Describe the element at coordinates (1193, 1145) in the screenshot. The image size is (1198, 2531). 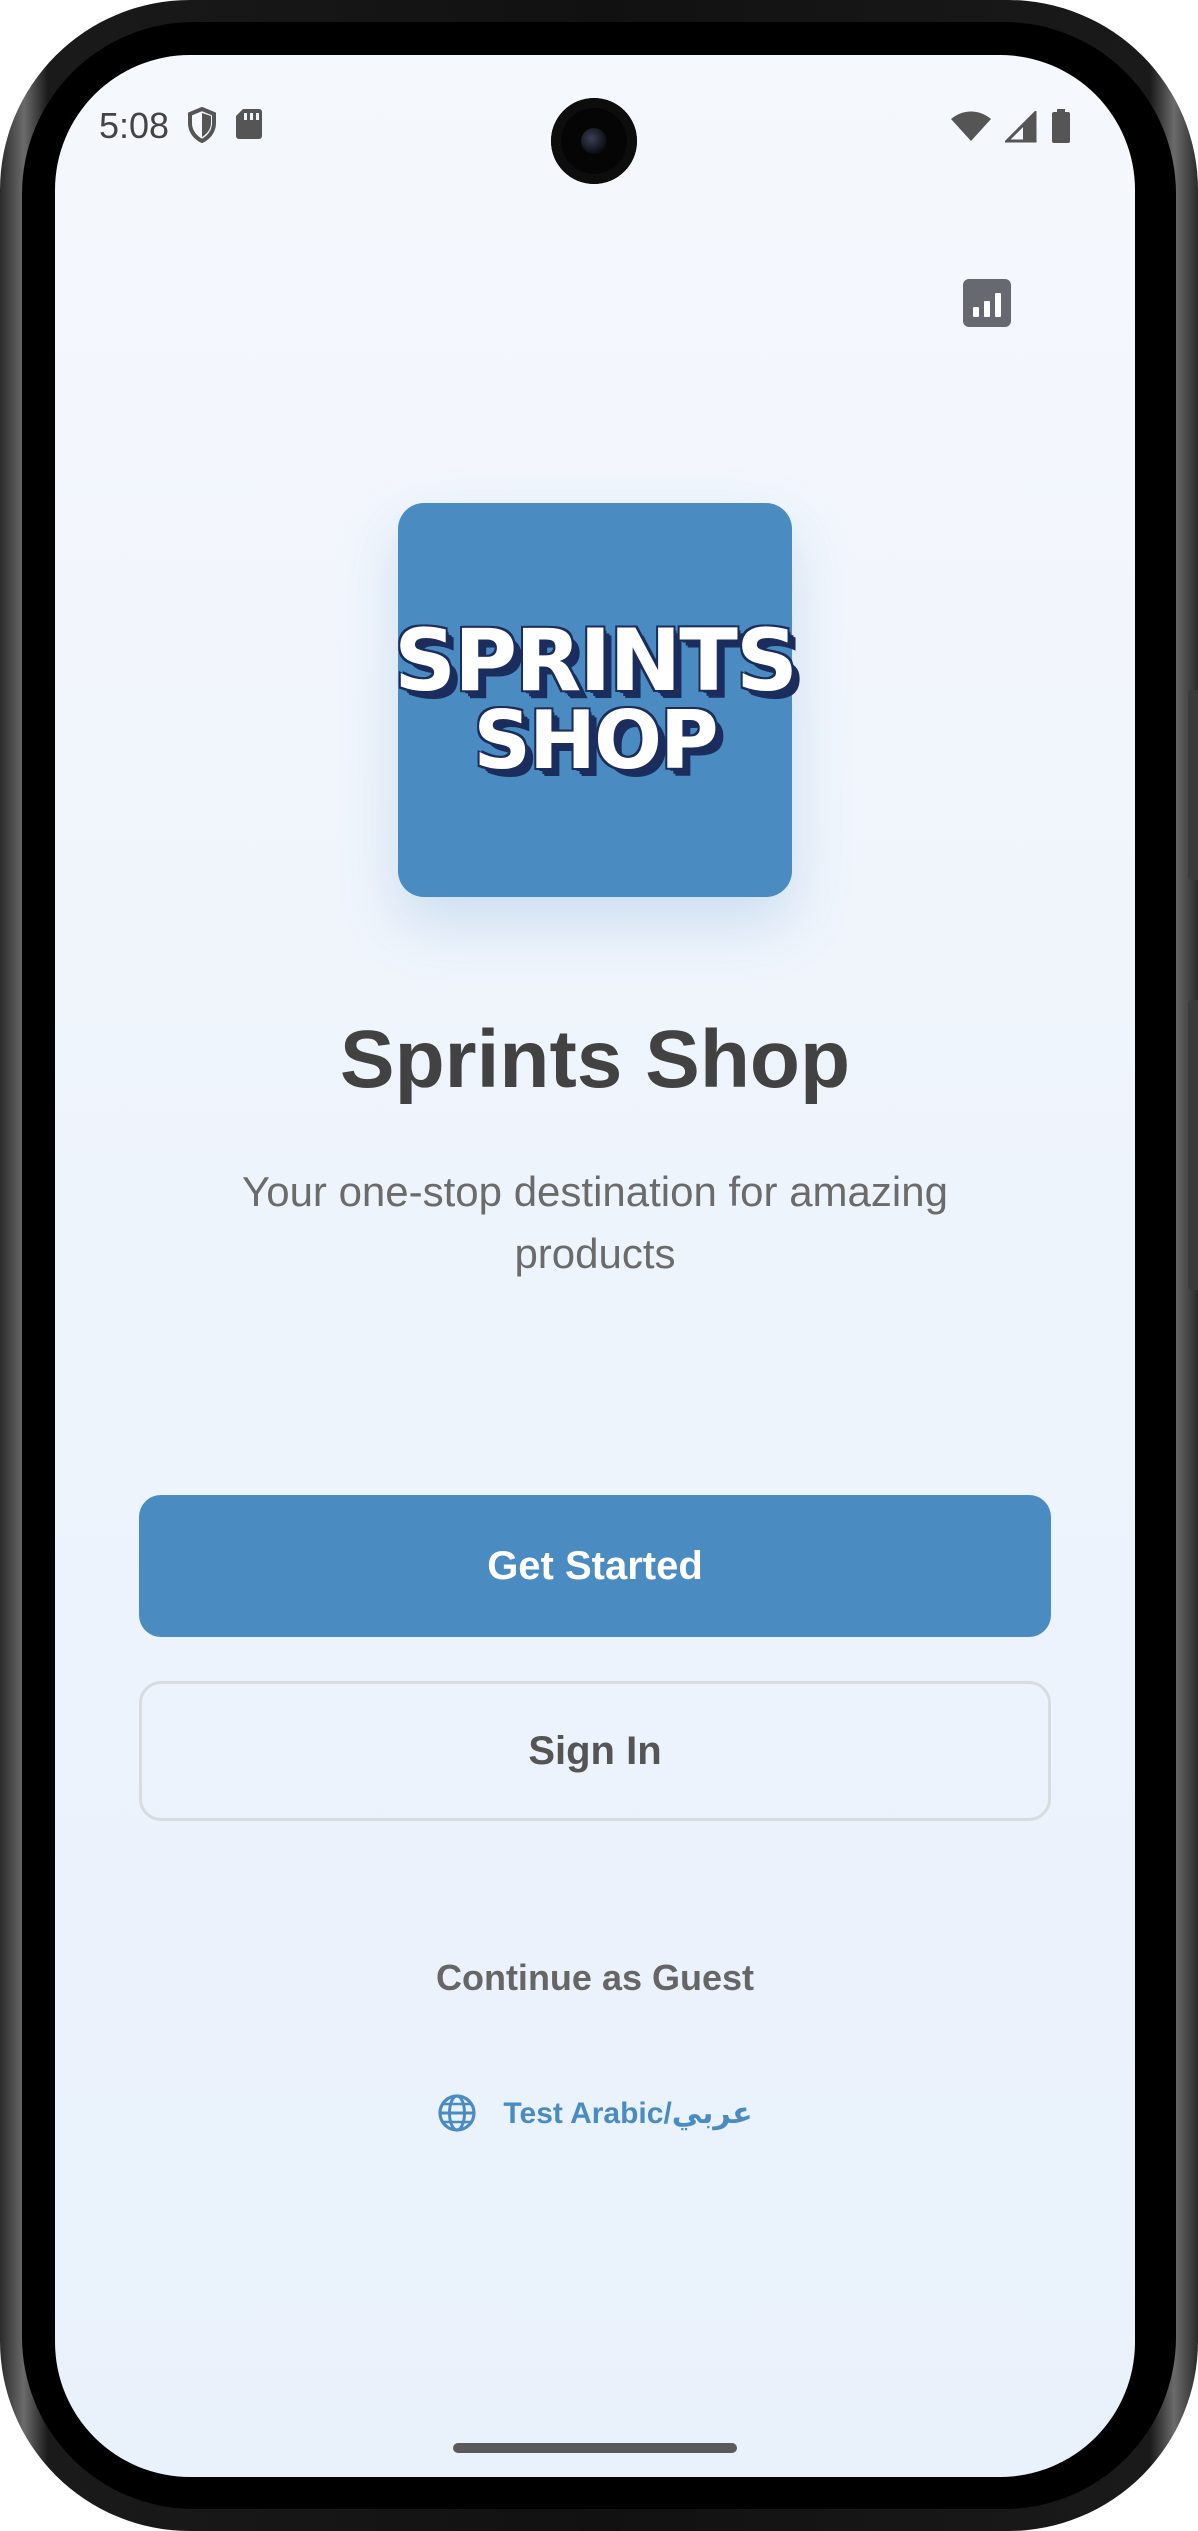
I see `power-button` at that location.